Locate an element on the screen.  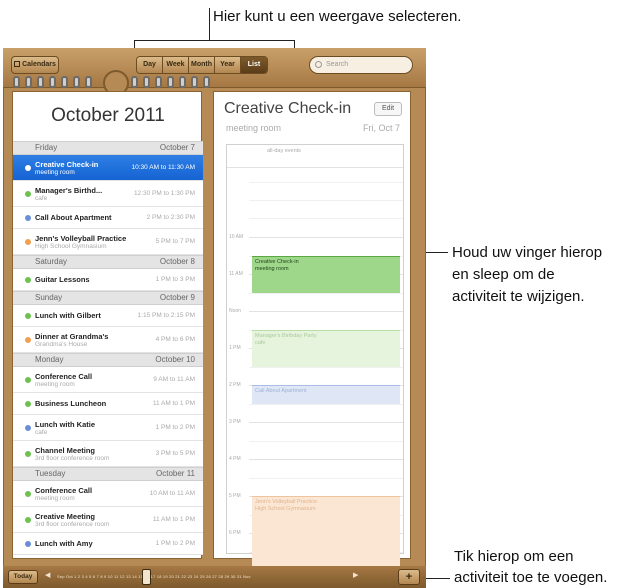
event-item-title: Lunch with Katie is located at coordinates (65, 424).